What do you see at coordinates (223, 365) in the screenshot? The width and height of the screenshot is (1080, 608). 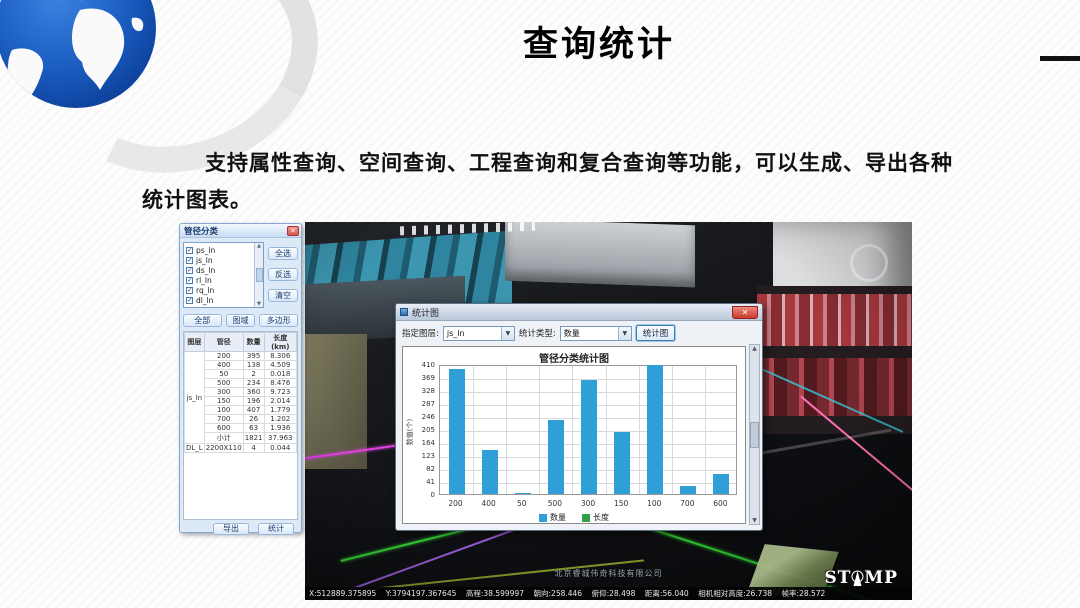 I see `table-cell: 400` at bounding box center [223, 365].